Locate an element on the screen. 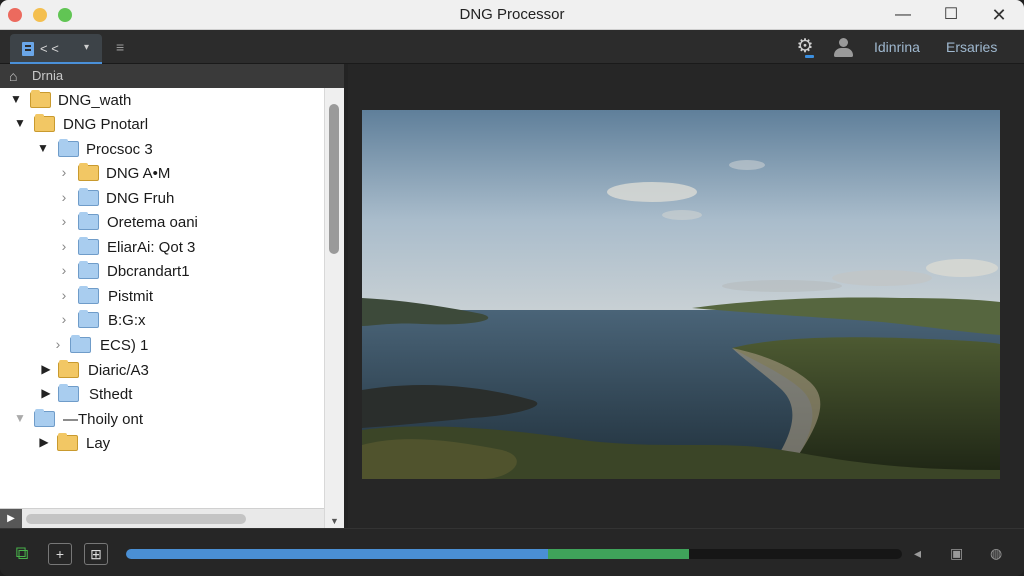 The width and height of the screenshot is (1024, 576). title-bar: DNG Processor — ☐ ✕ is located at coordinates (512, 15).